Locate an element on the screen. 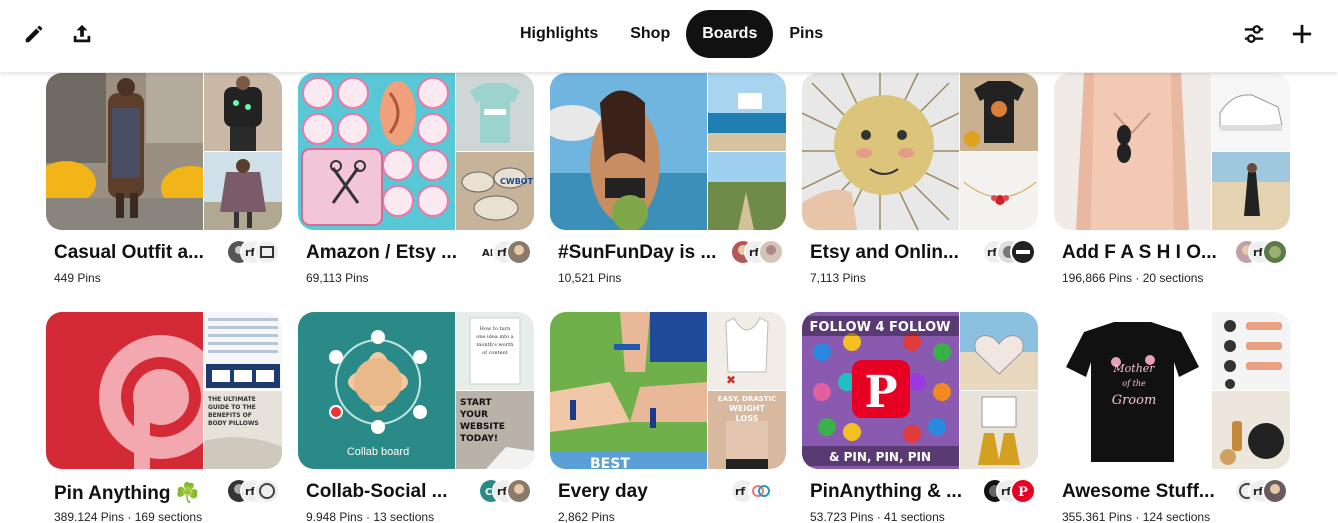 This screenshot has width=1338, height=523. tab-pins: Pins is located at coordinates (806, 34).